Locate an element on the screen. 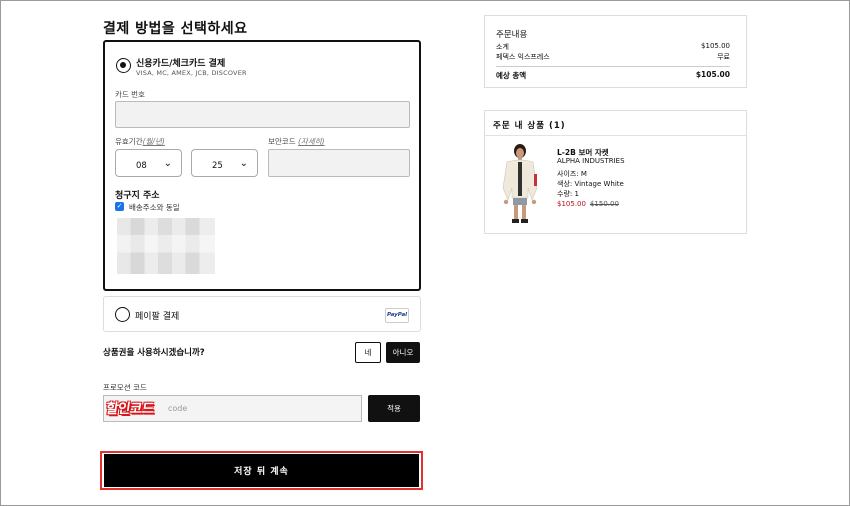 Image resolution: width=850 pixels, height=506 pixels. paypal-radio is located at coordinates (122, 314).